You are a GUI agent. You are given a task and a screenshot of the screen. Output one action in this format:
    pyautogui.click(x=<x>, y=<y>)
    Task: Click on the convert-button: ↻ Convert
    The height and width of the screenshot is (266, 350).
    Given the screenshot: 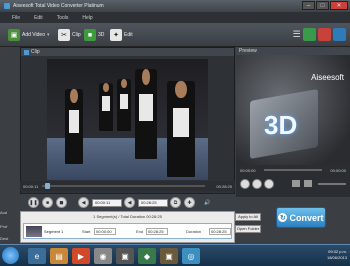 What is the action you would take?
    pyautogui.click(x=301, y=217)
    